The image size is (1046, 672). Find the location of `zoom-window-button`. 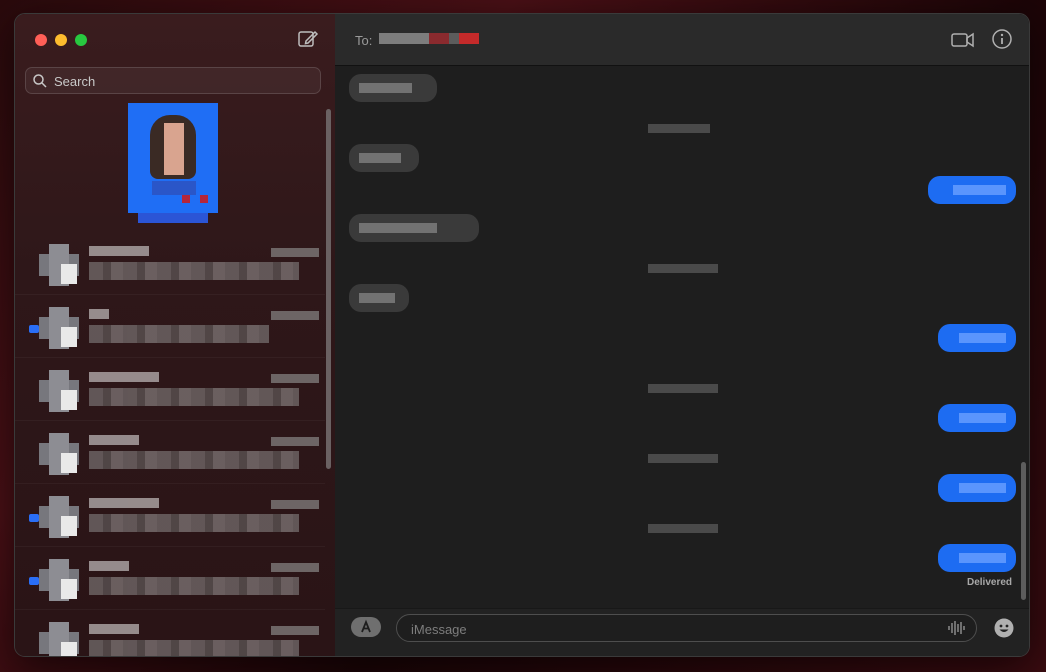

zoom-window-button is located at coordinates (81, 40).